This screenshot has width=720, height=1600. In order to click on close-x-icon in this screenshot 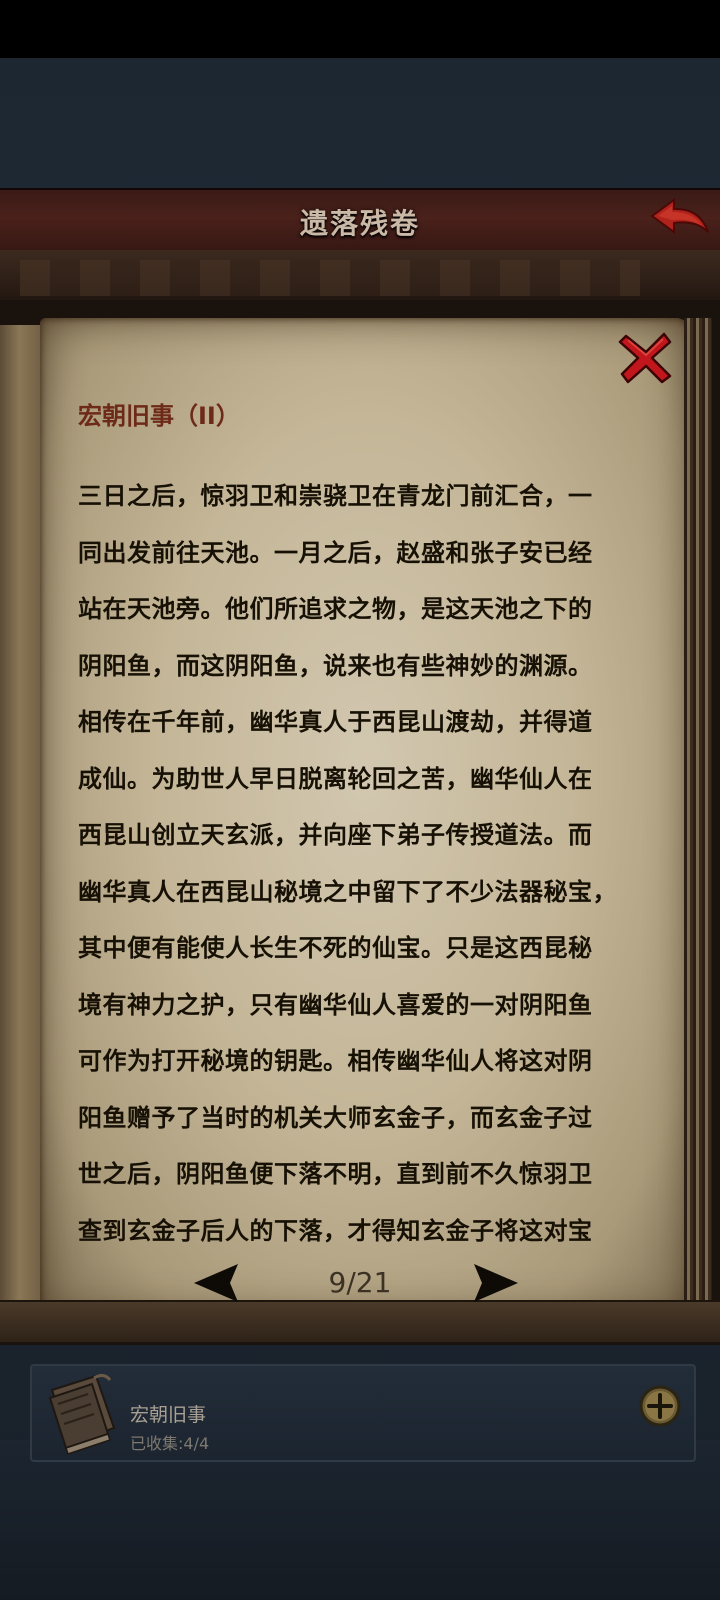, I will do `click(645, 358)`.